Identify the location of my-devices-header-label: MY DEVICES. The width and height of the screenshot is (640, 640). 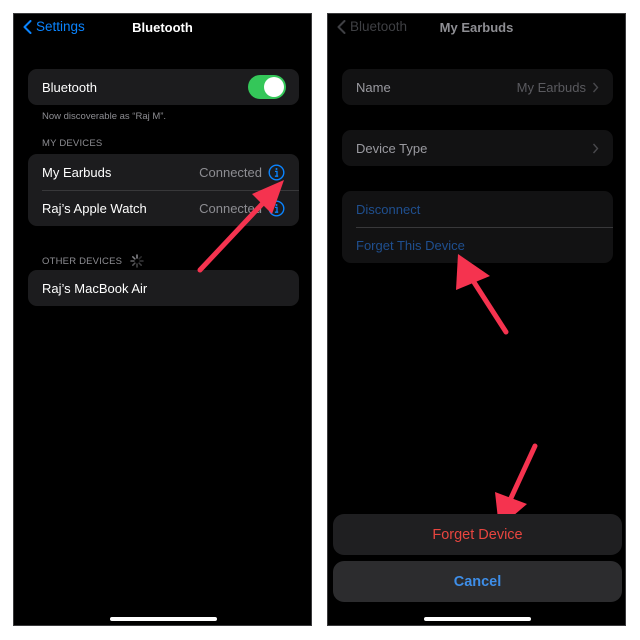
(72, 143).